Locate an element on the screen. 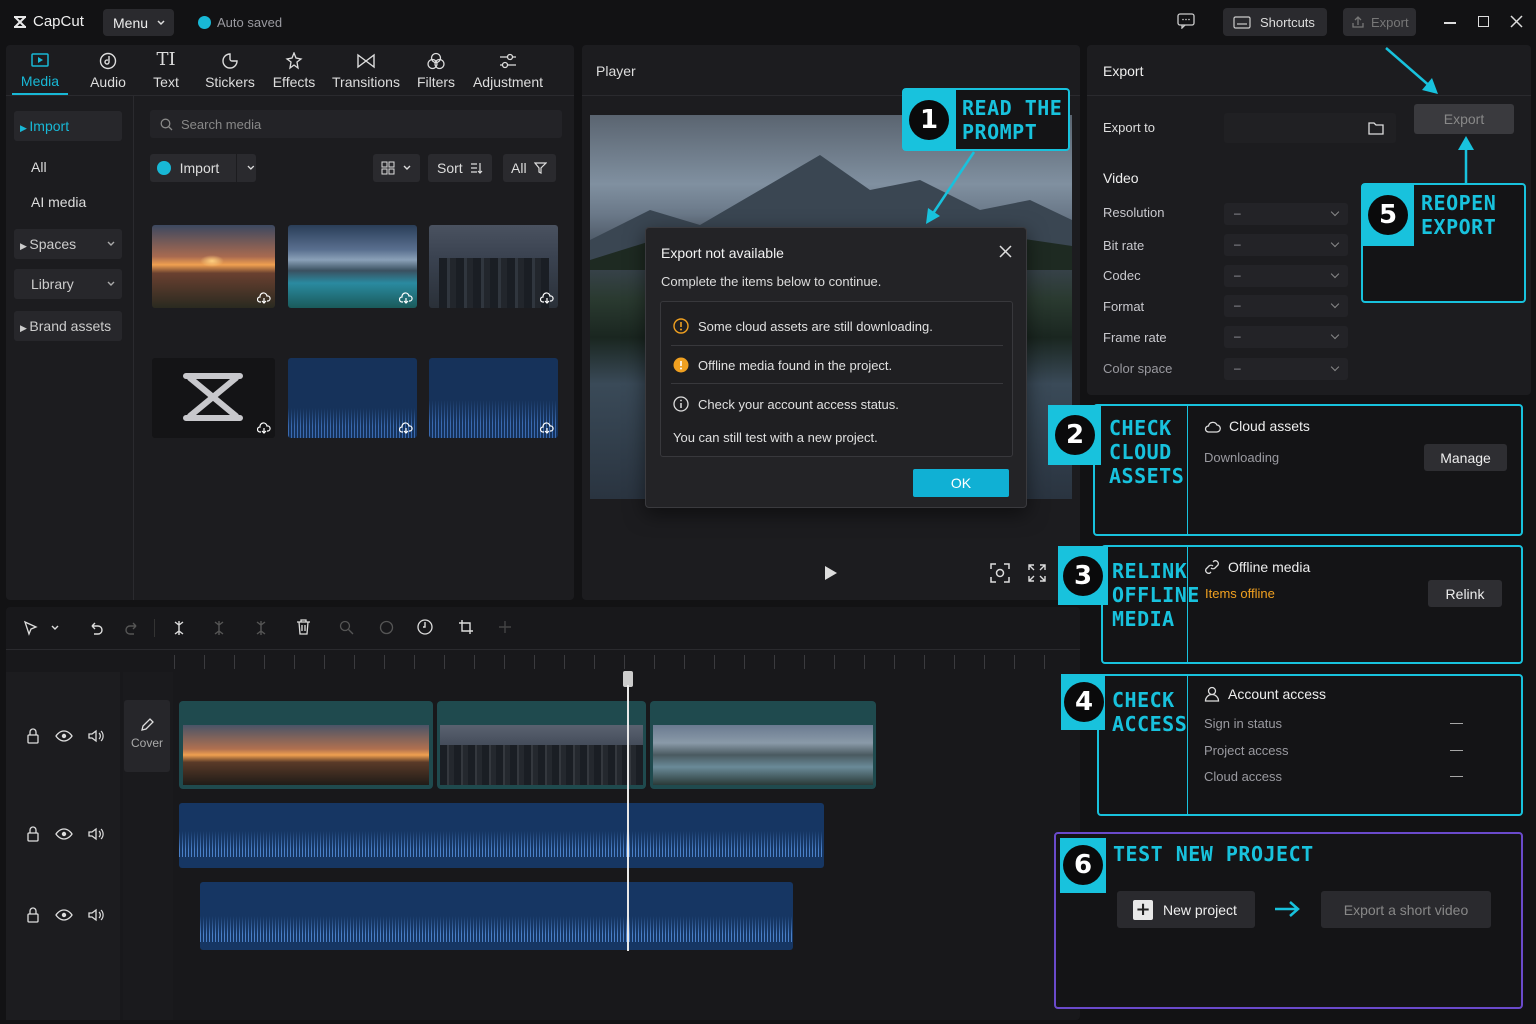 This screenshot has height=1024, width=1536. new-project-button: + New project is located at coordinates (1186, 909).